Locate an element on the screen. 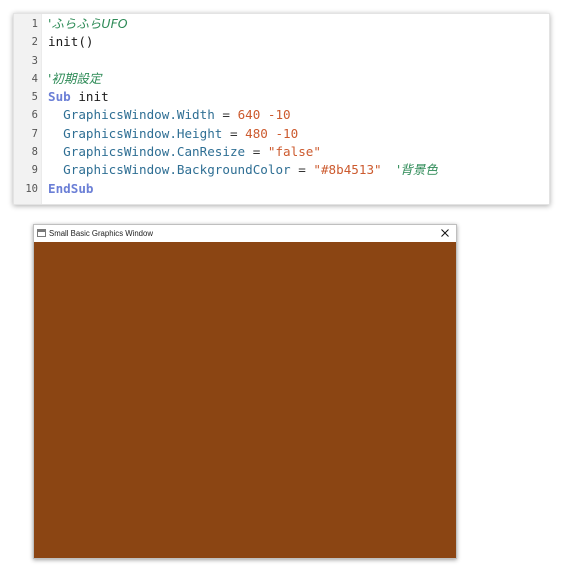 The width and height of the screenshot is (562, 570). line-number: 9 is located at coordinates (34, 170).